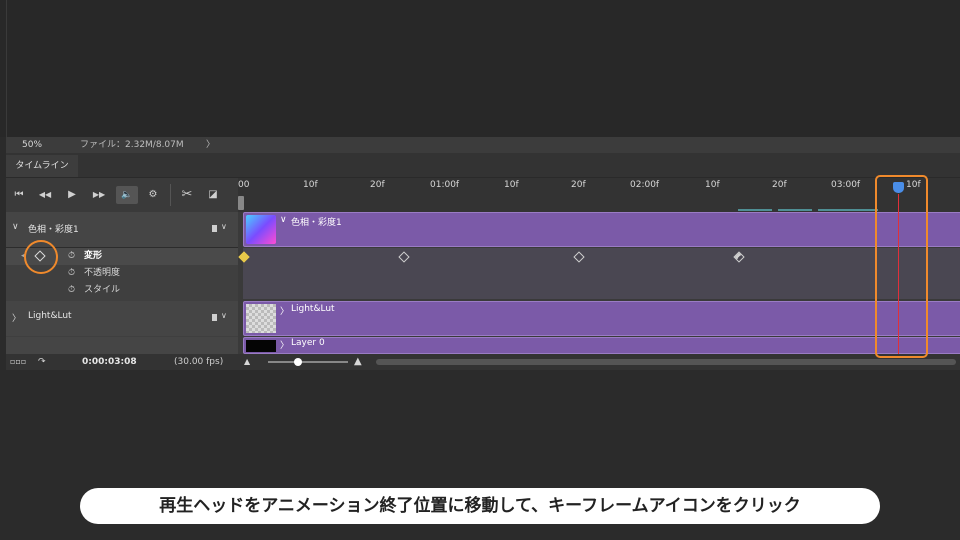  What do you see at coordinates (601, 318) in the screenshot?
I see `clip-light-lut: 〉 Light&Lut` at bounding box center [601, 318].